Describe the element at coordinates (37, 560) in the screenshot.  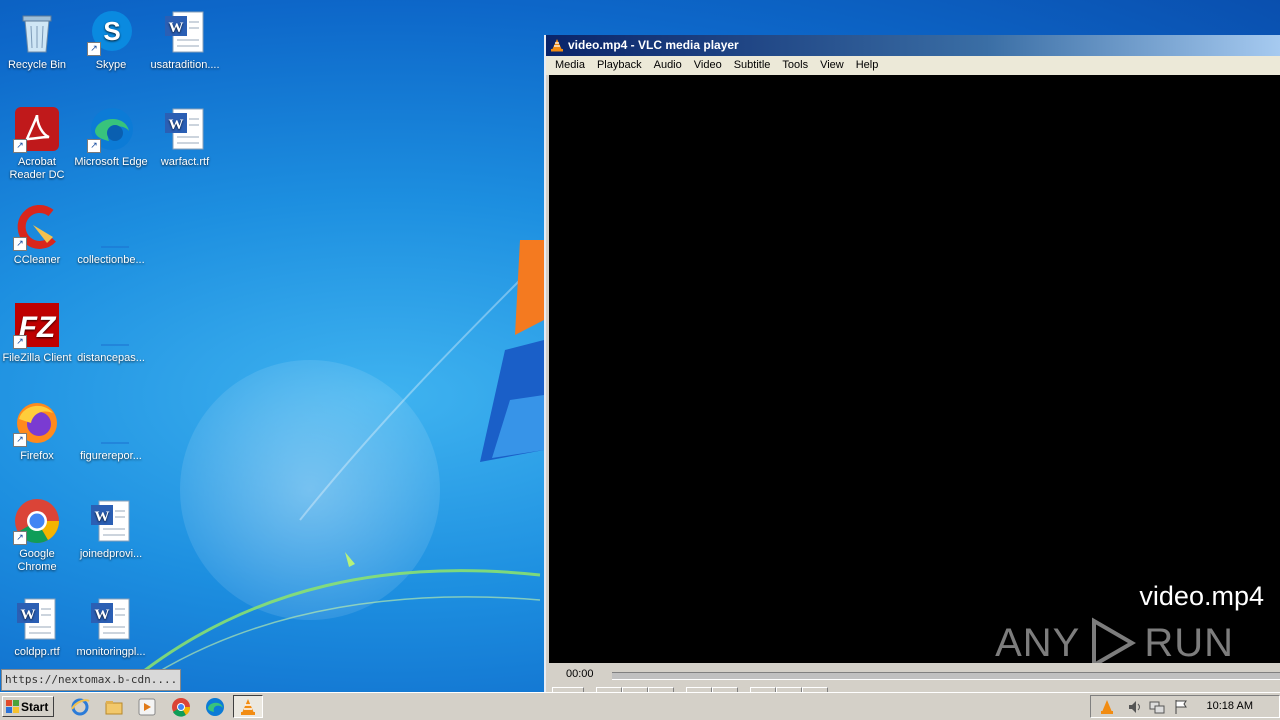
I see `desktop-icon-label: Google Chrome` at that location.